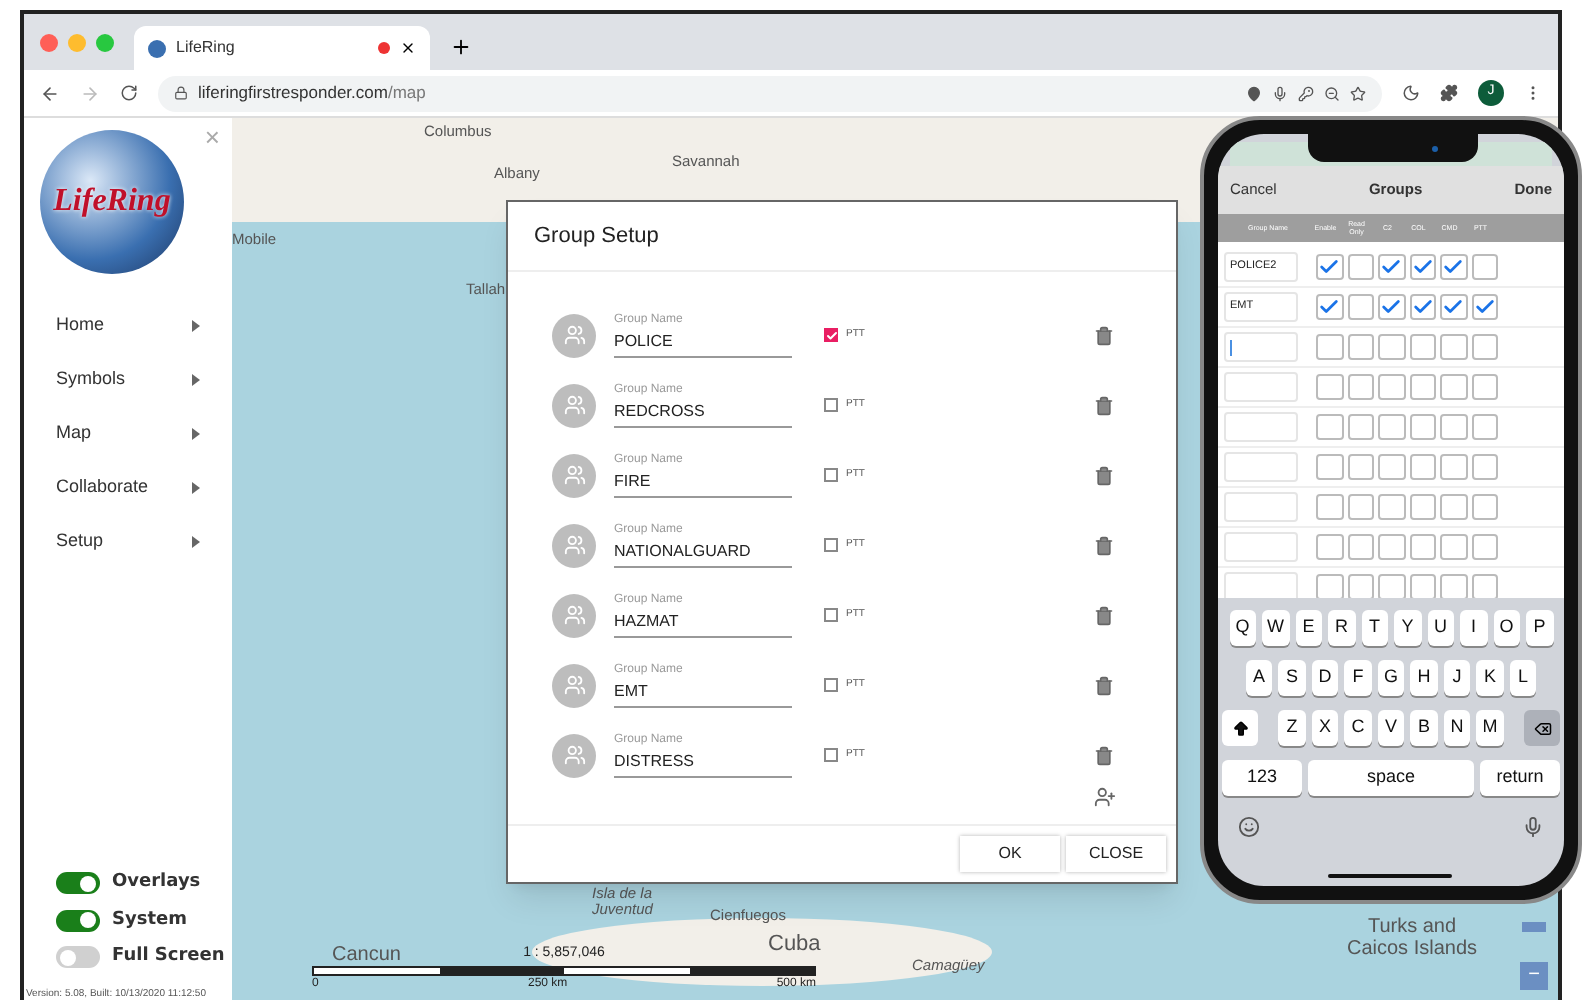 The image size is (1584, 1000). What do you see at coordinates (129, 93) in the screenshot?
I see `reload-icon` at bounding box center [129, 93].